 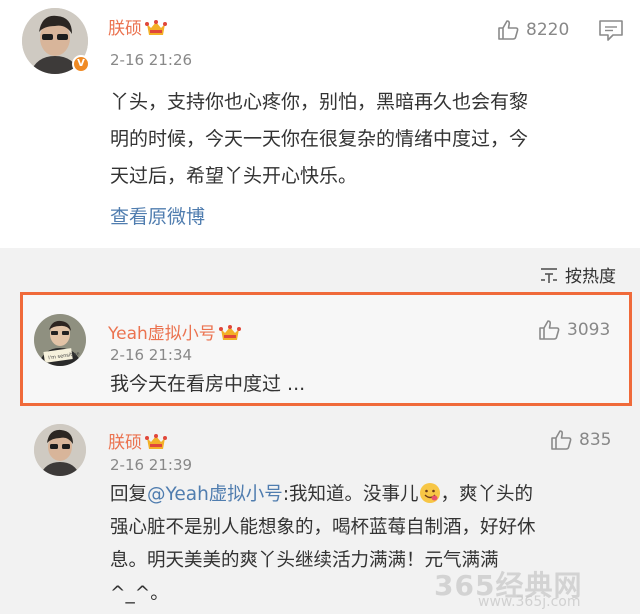 What do you see at coordinates (215, 494) in the screenshot?
I see `mention-link: @Yeah虚拟小号` at bounding box center [215, 494].